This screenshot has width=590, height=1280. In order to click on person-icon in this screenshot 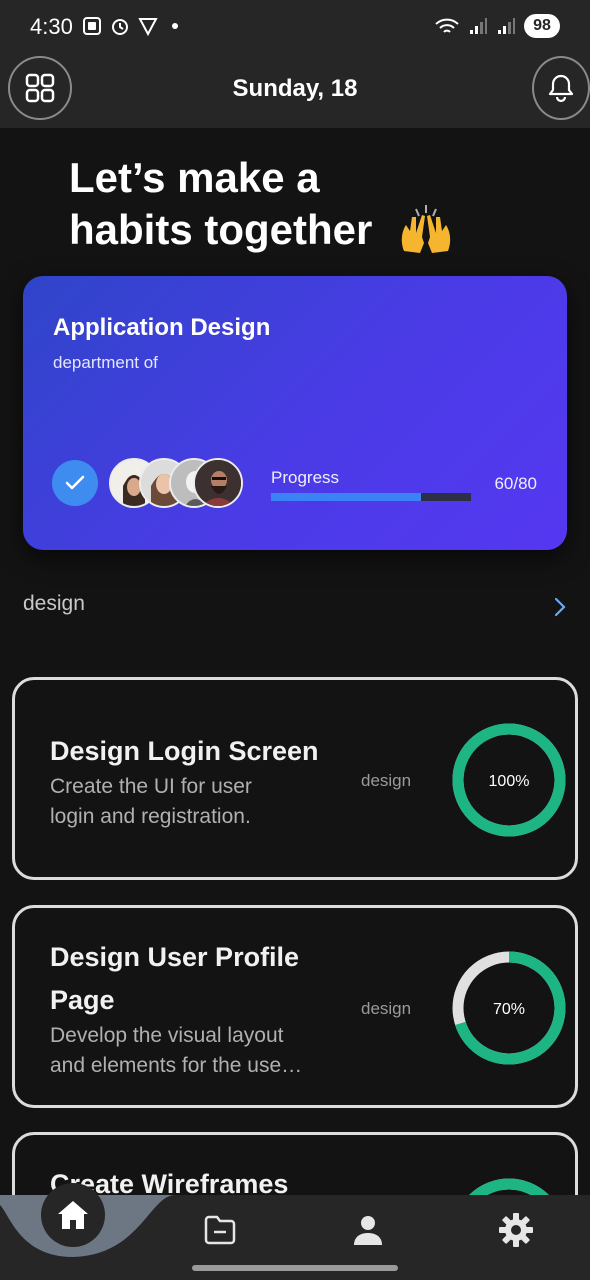, I will do `click(368, 1230)`.